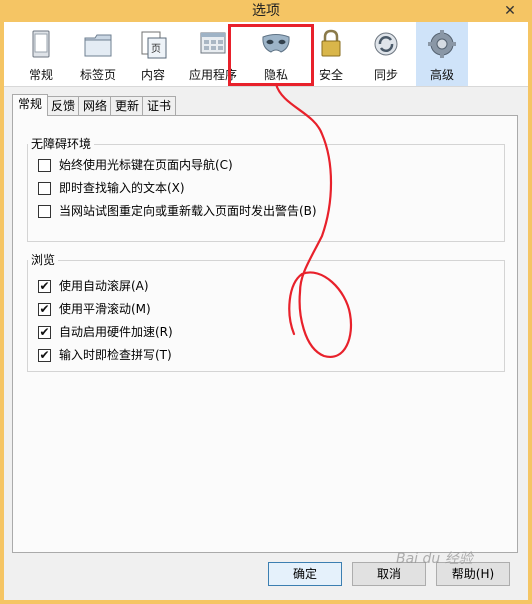 The image size is (532, 604). Describe the element at coordinates (510, 11) in the screenshot. I see `close-icon: ✕` at that location.